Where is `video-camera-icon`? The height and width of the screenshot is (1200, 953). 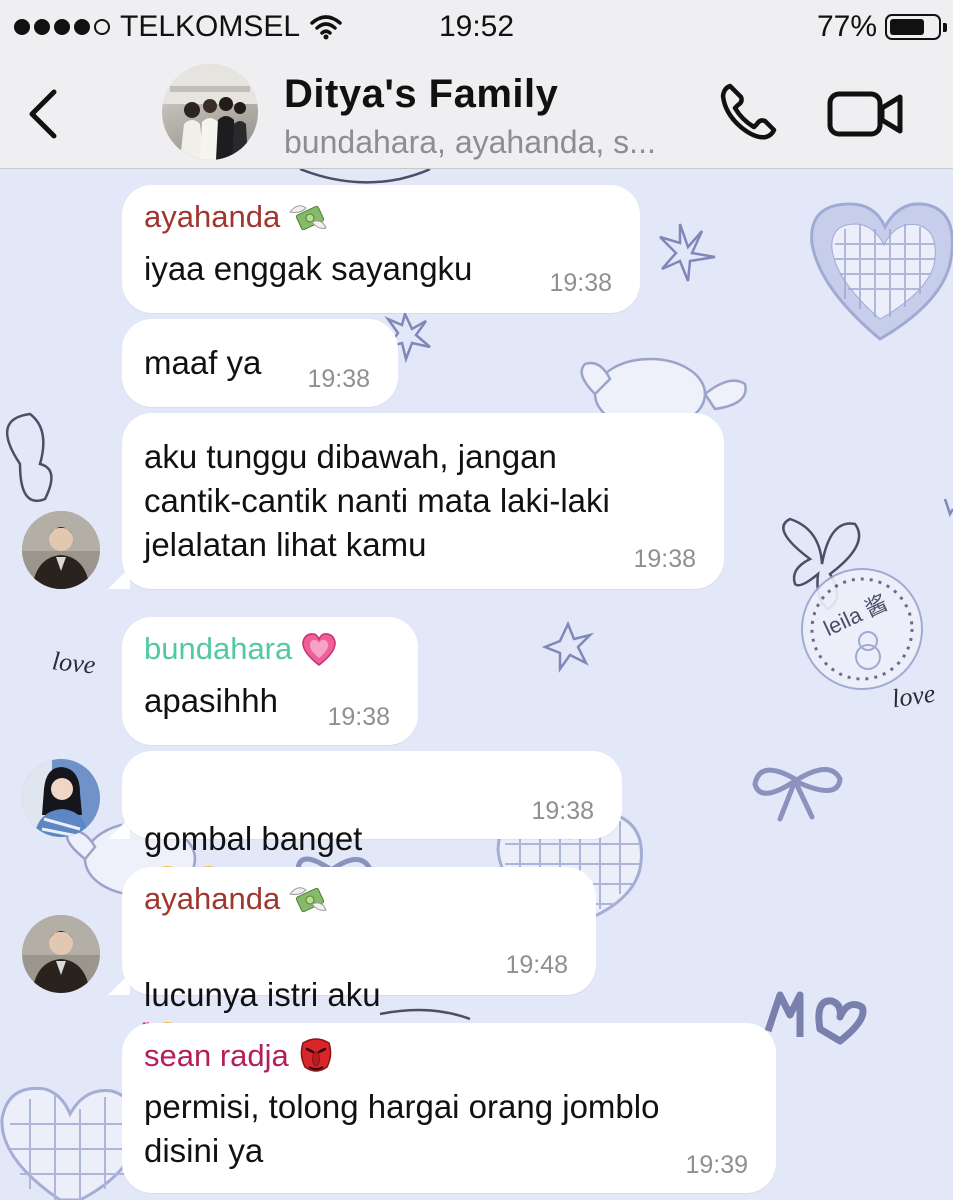 video-camera-icon is located at coordinates (866, 114).